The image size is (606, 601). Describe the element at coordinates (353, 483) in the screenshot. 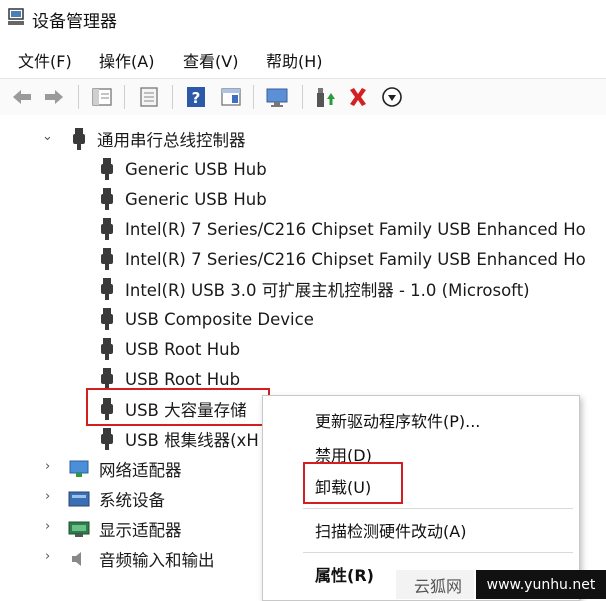

I see `uninstall-highlight-box` at that location.